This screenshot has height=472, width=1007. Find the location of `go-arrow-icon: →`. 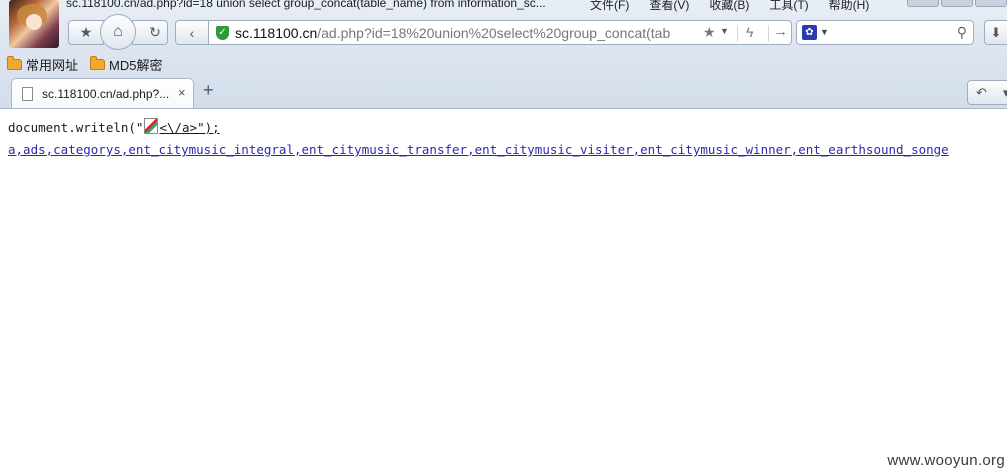

go-arrow-icon: → is located at coordinates (780, 31).